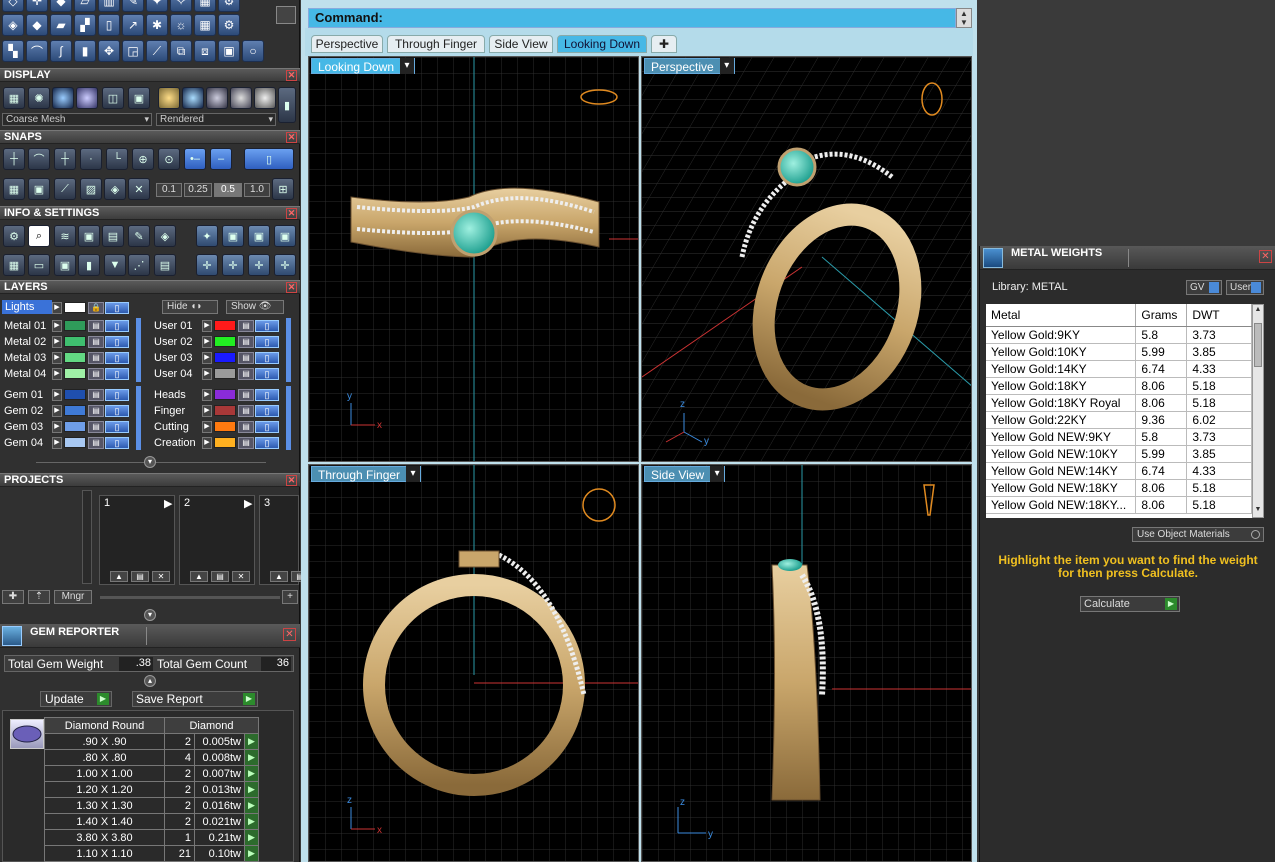  I want to click on layer-name: Metal 01, so click(26, 326).